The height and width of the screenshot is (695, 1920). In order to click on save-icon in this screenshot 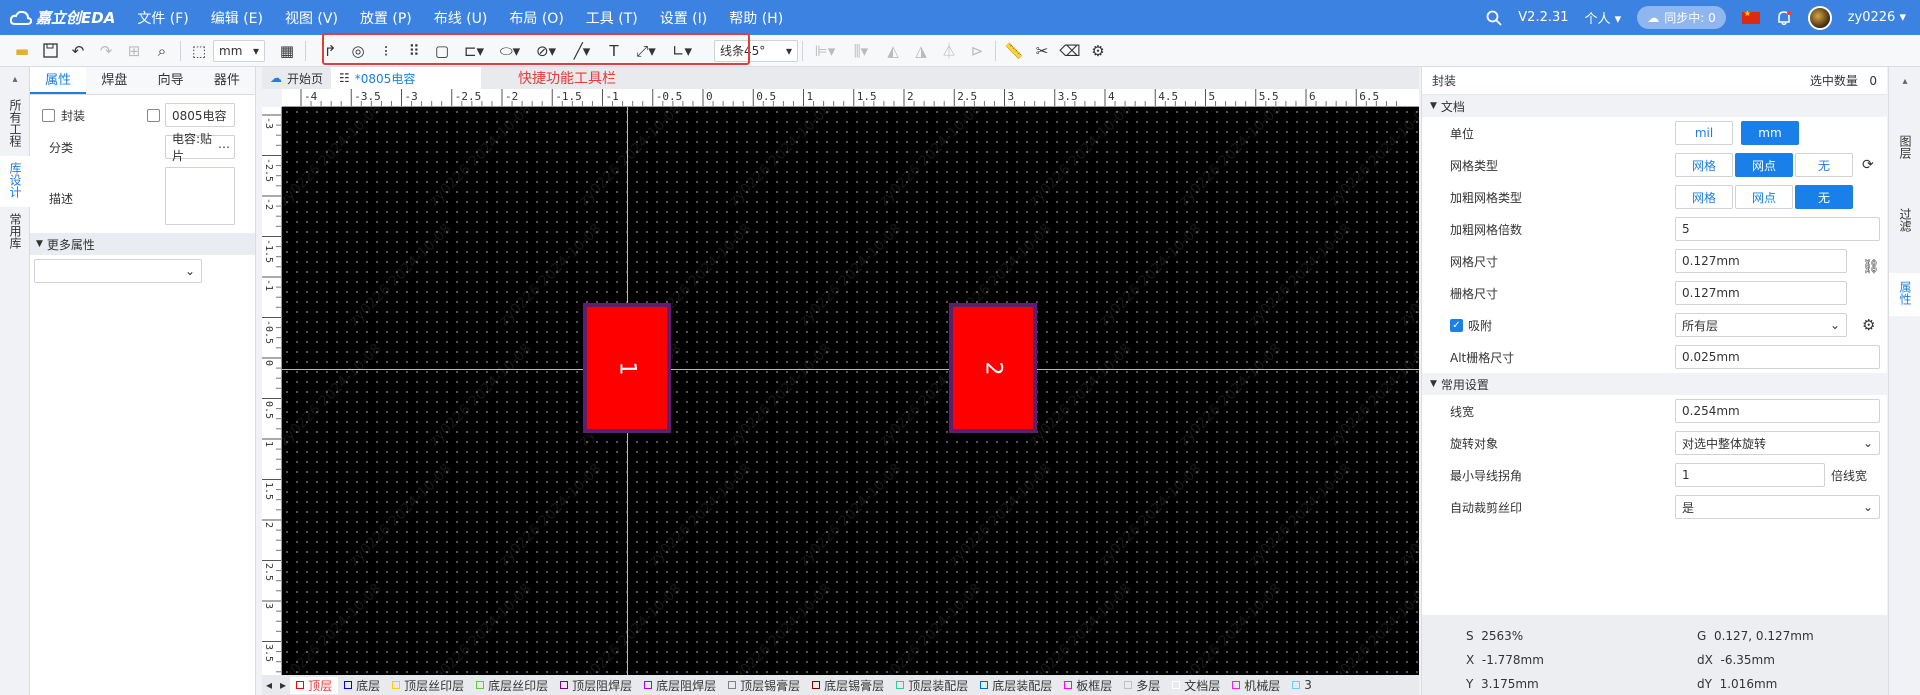, I will do `click(50, 51)`.